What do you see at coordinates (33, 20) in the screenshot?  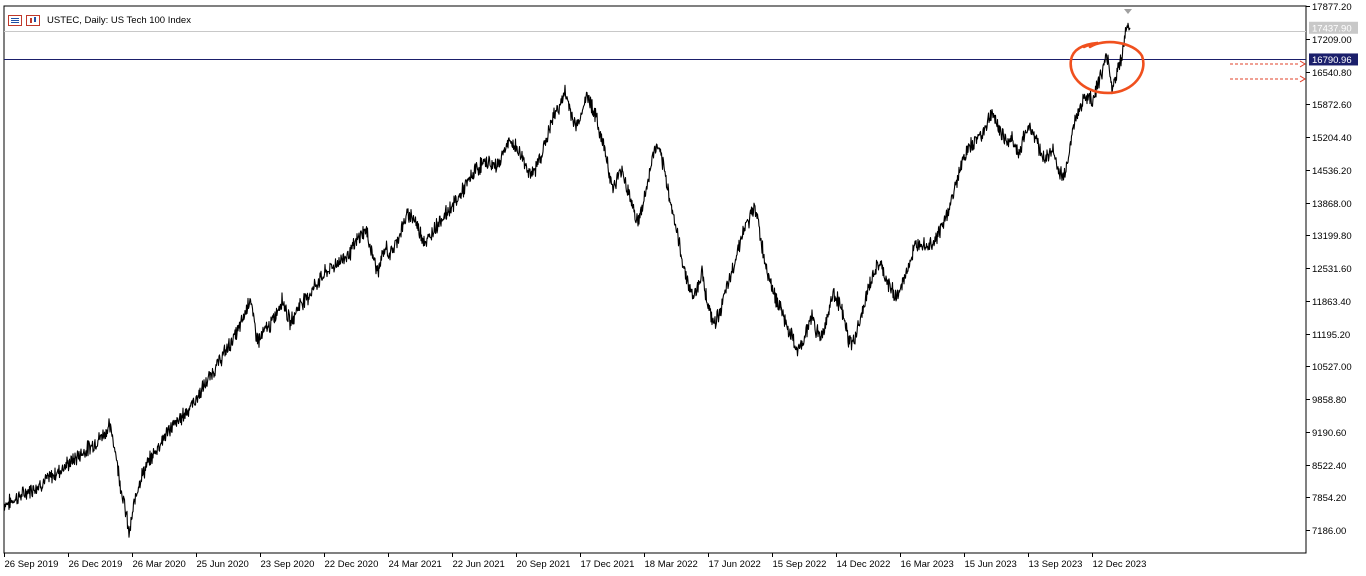 I see `chart-type-icon` at bounding box center [33, 20].